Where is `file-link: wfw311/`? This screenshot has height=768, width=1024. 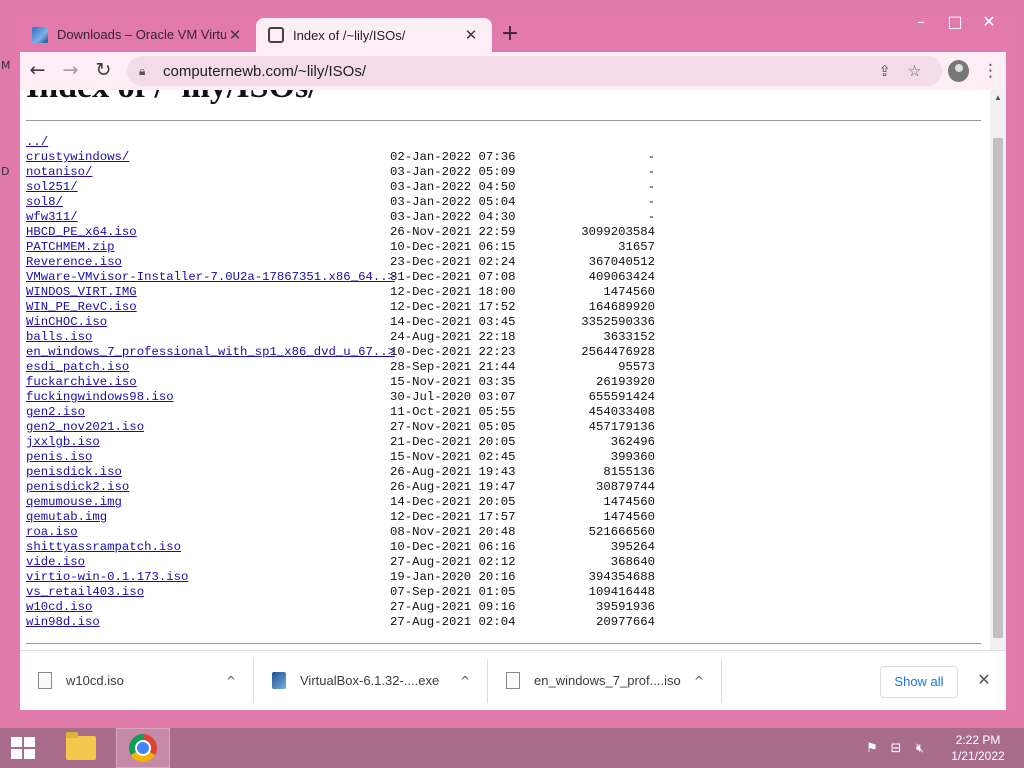 file-link: wfw311/ is located at coordinates (208, 217).